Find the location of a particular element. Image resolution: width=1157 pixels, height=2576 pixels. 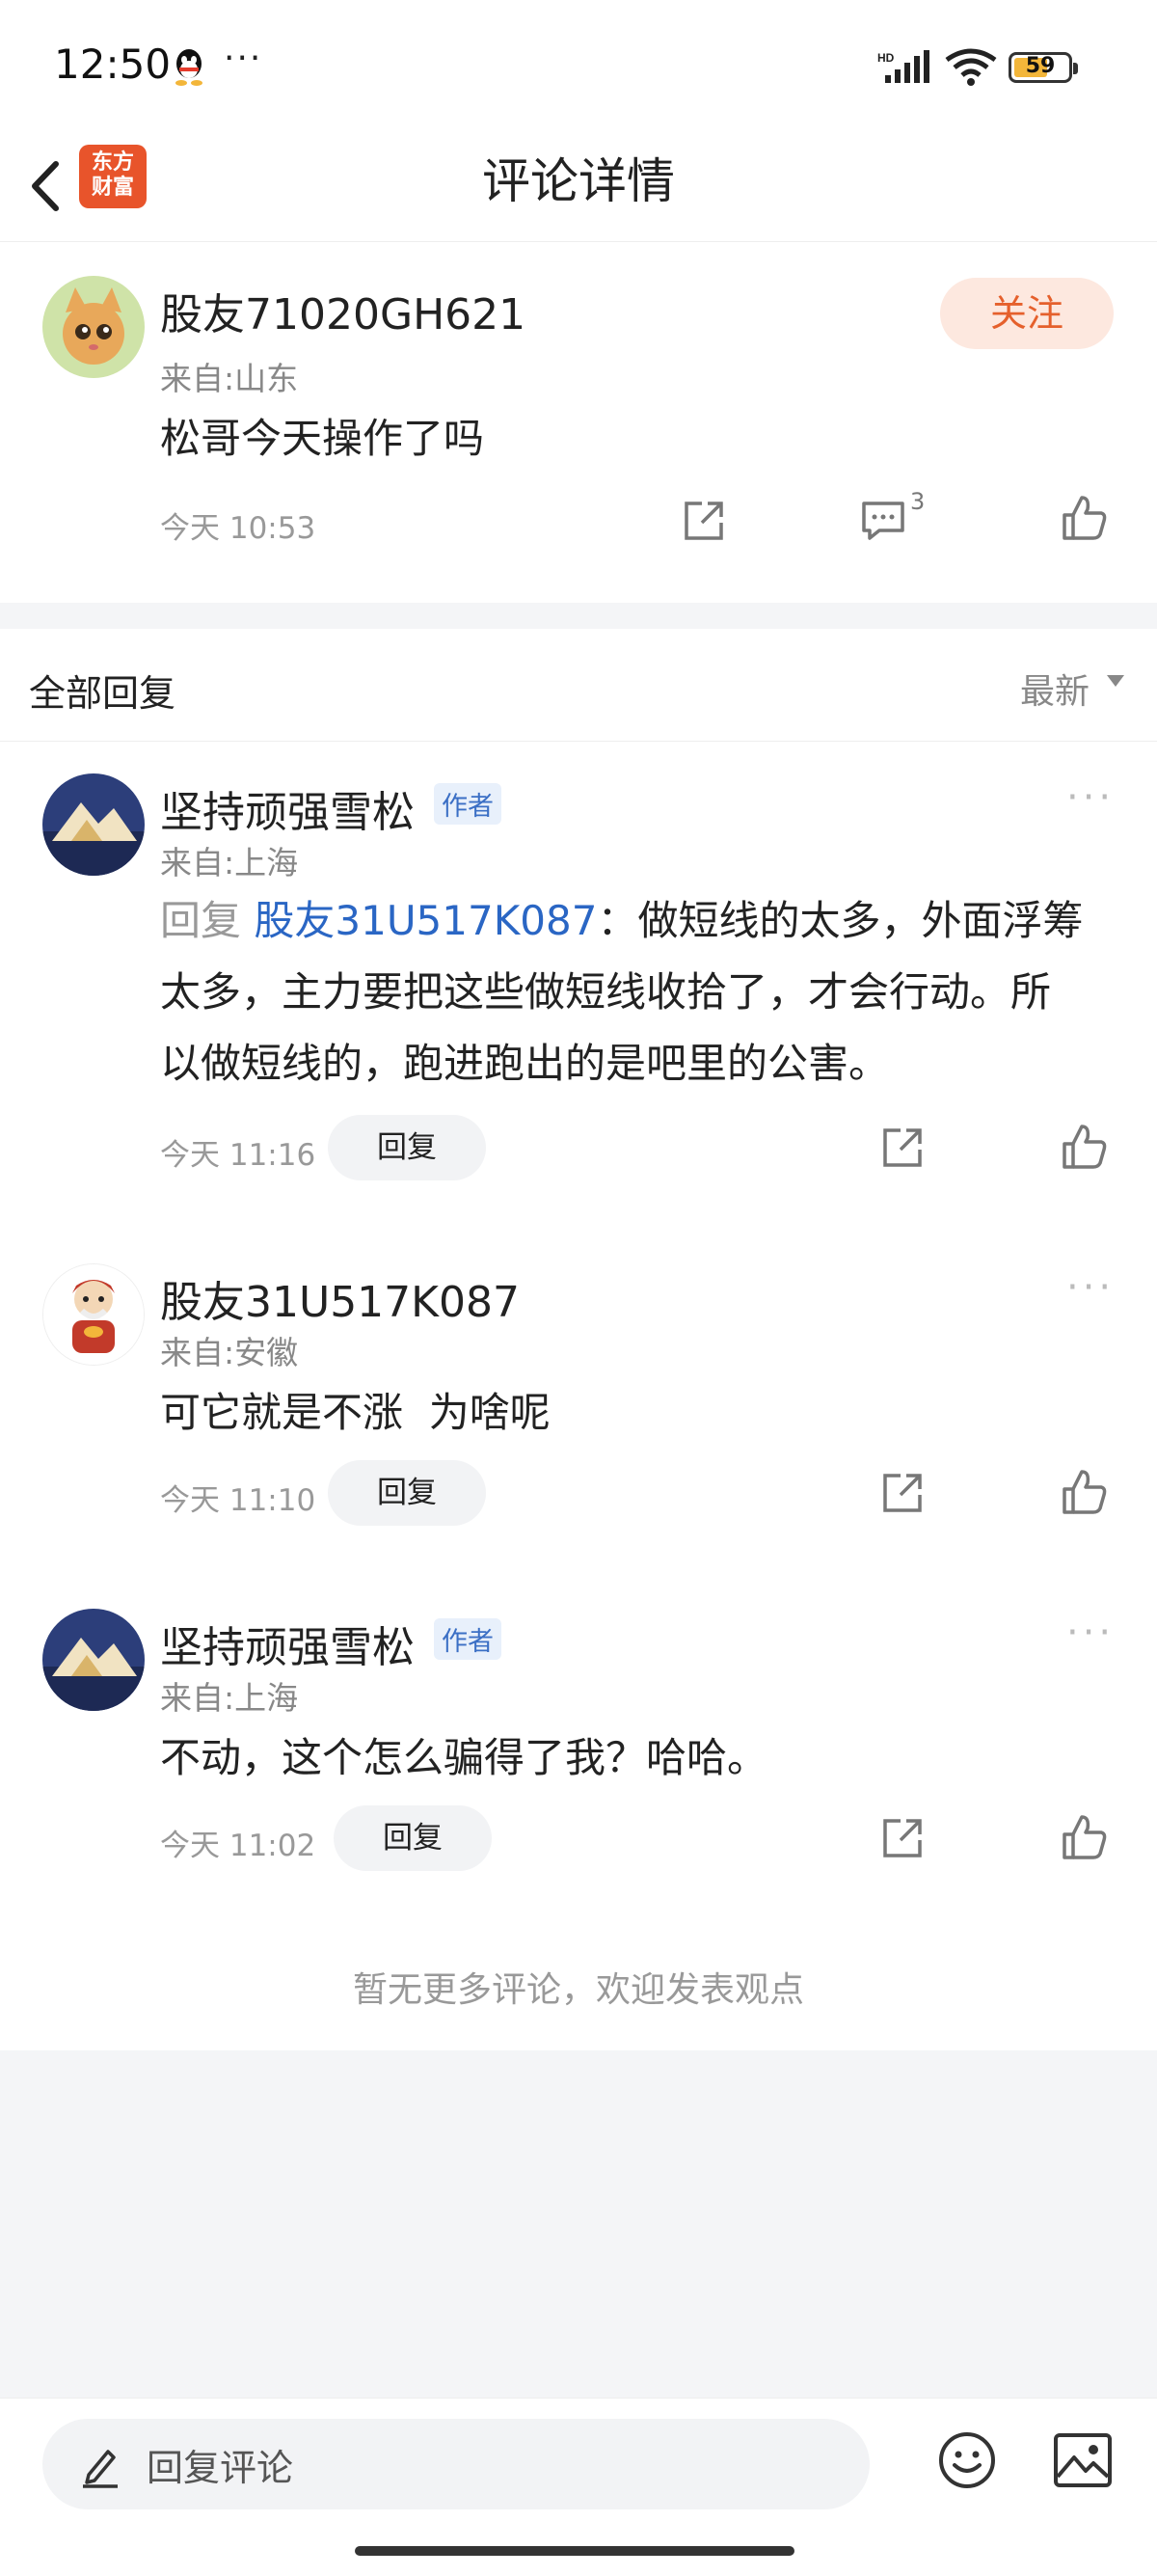

pencil-icon is located at coordinates (100, 2467).